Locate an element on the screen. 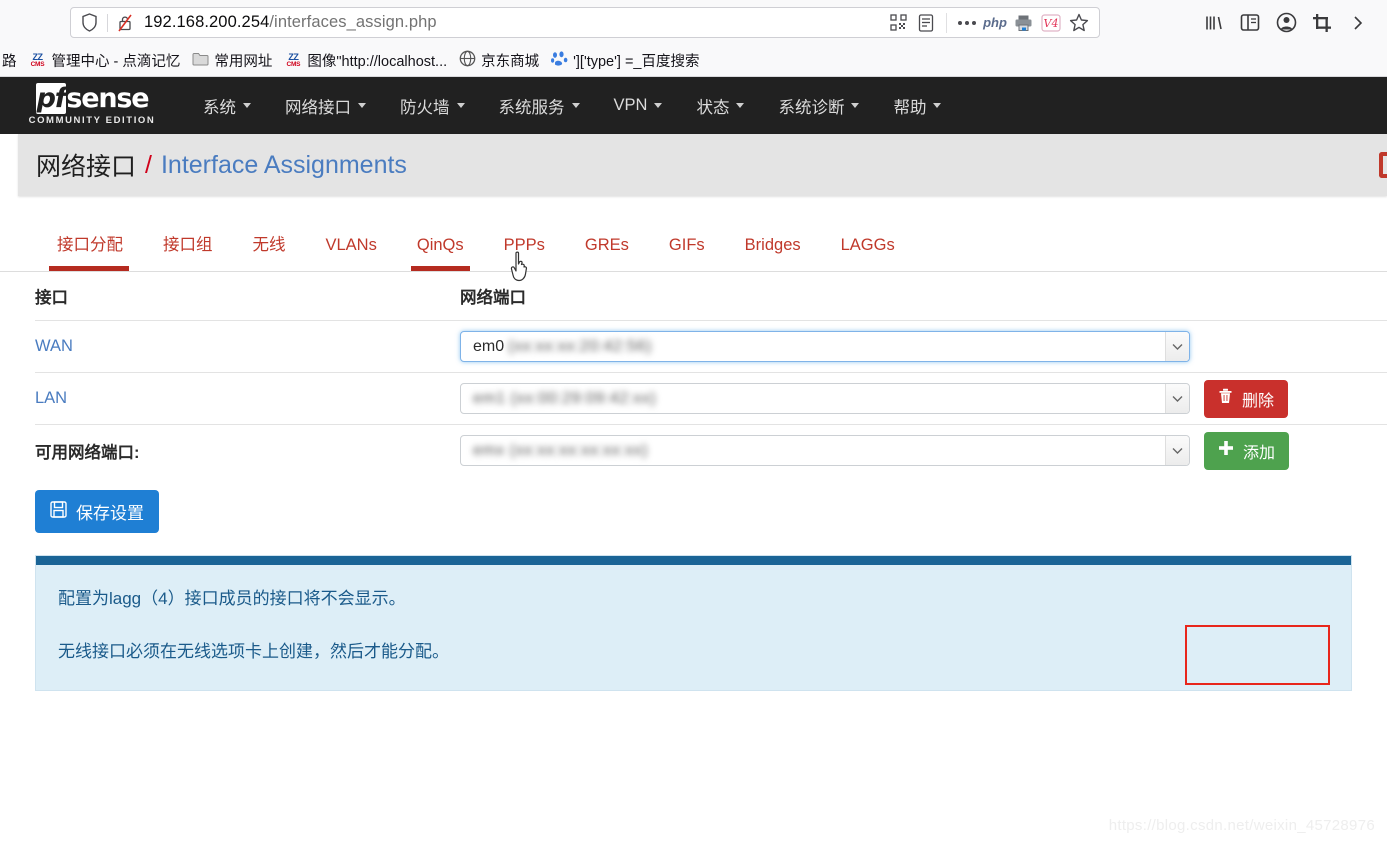  tab-interface-assignments: 接口分配 is located at coordinates (89, 251).